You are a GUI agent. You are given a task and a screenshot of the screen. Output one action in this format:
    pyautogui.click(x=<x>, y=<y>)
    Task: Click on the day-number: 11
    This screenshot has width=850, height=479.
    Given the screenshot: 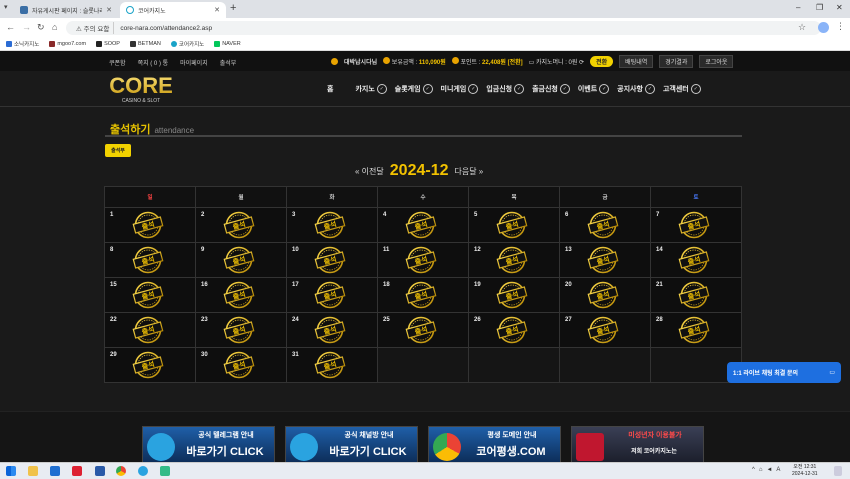 What is the action you would take?
    pyautogui.click(x=386, y=250)
    